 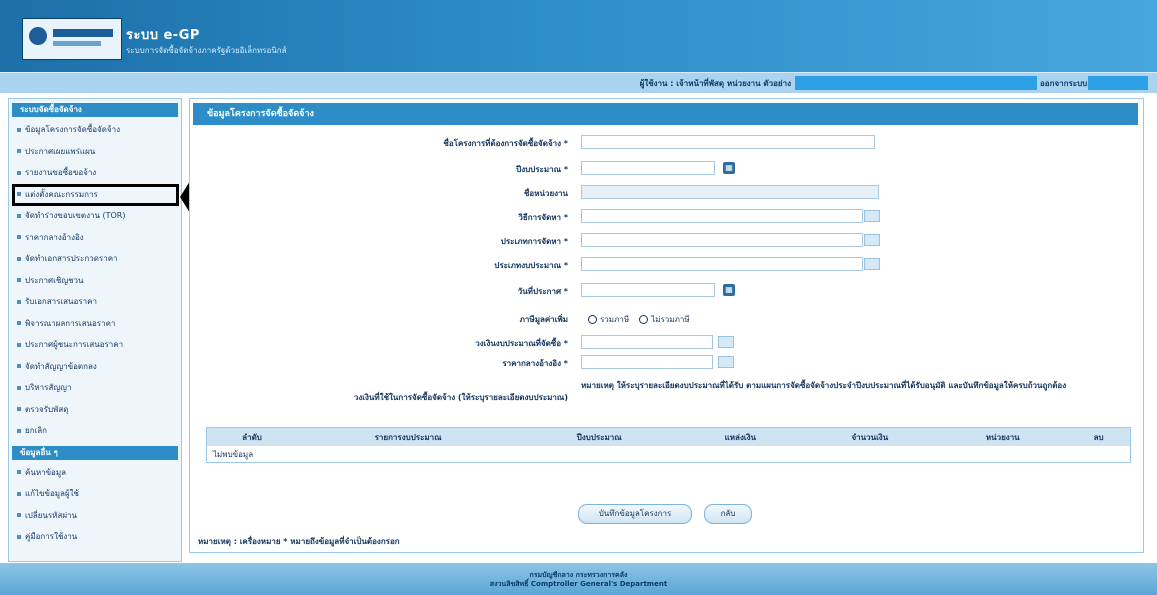 I want to click on project-name-input, so click(x=728, y=142).